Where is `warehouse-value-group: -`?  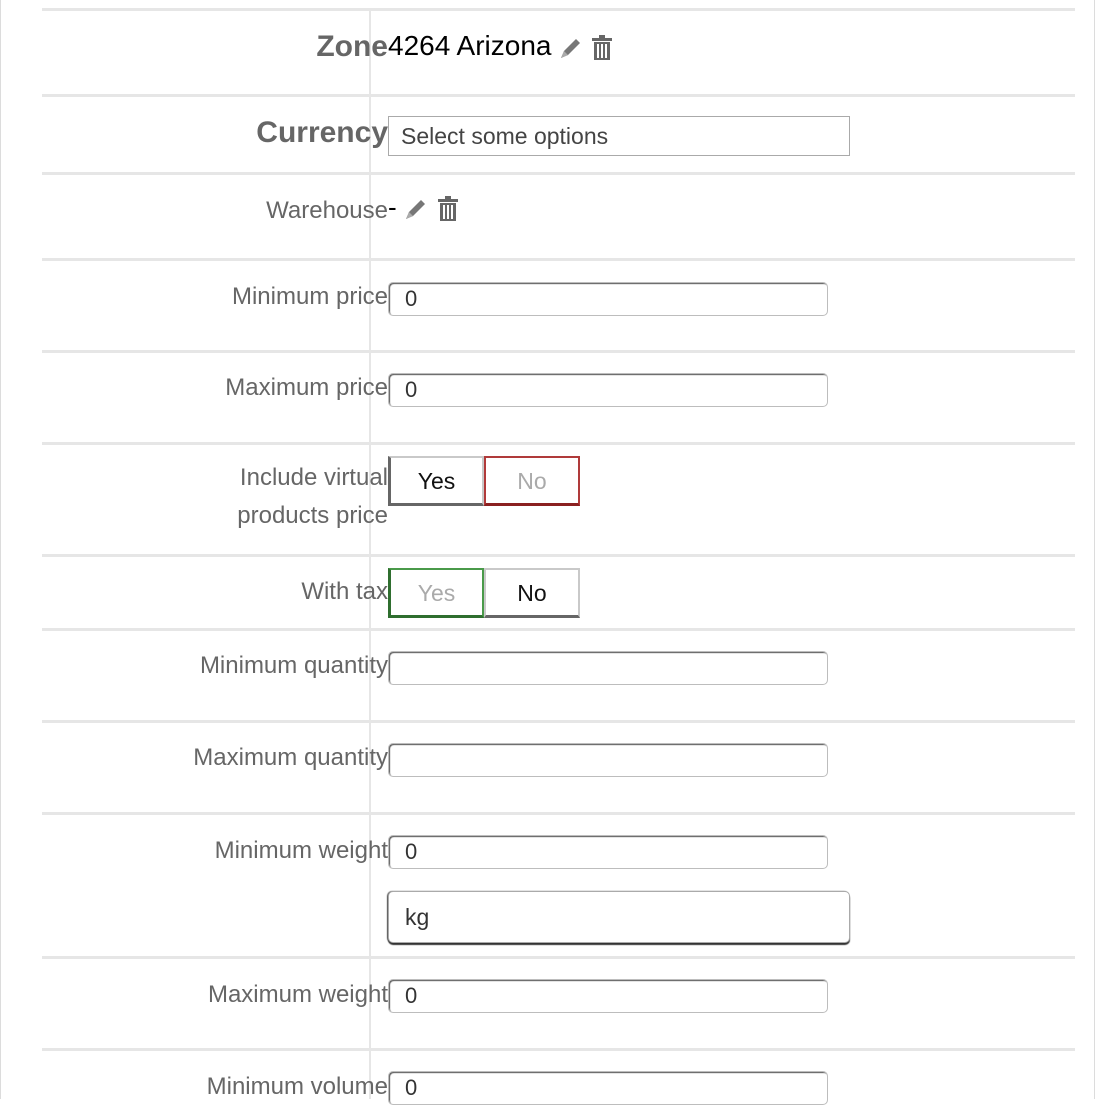 warehouse-value-group: - is located at coordinates (424, 210).